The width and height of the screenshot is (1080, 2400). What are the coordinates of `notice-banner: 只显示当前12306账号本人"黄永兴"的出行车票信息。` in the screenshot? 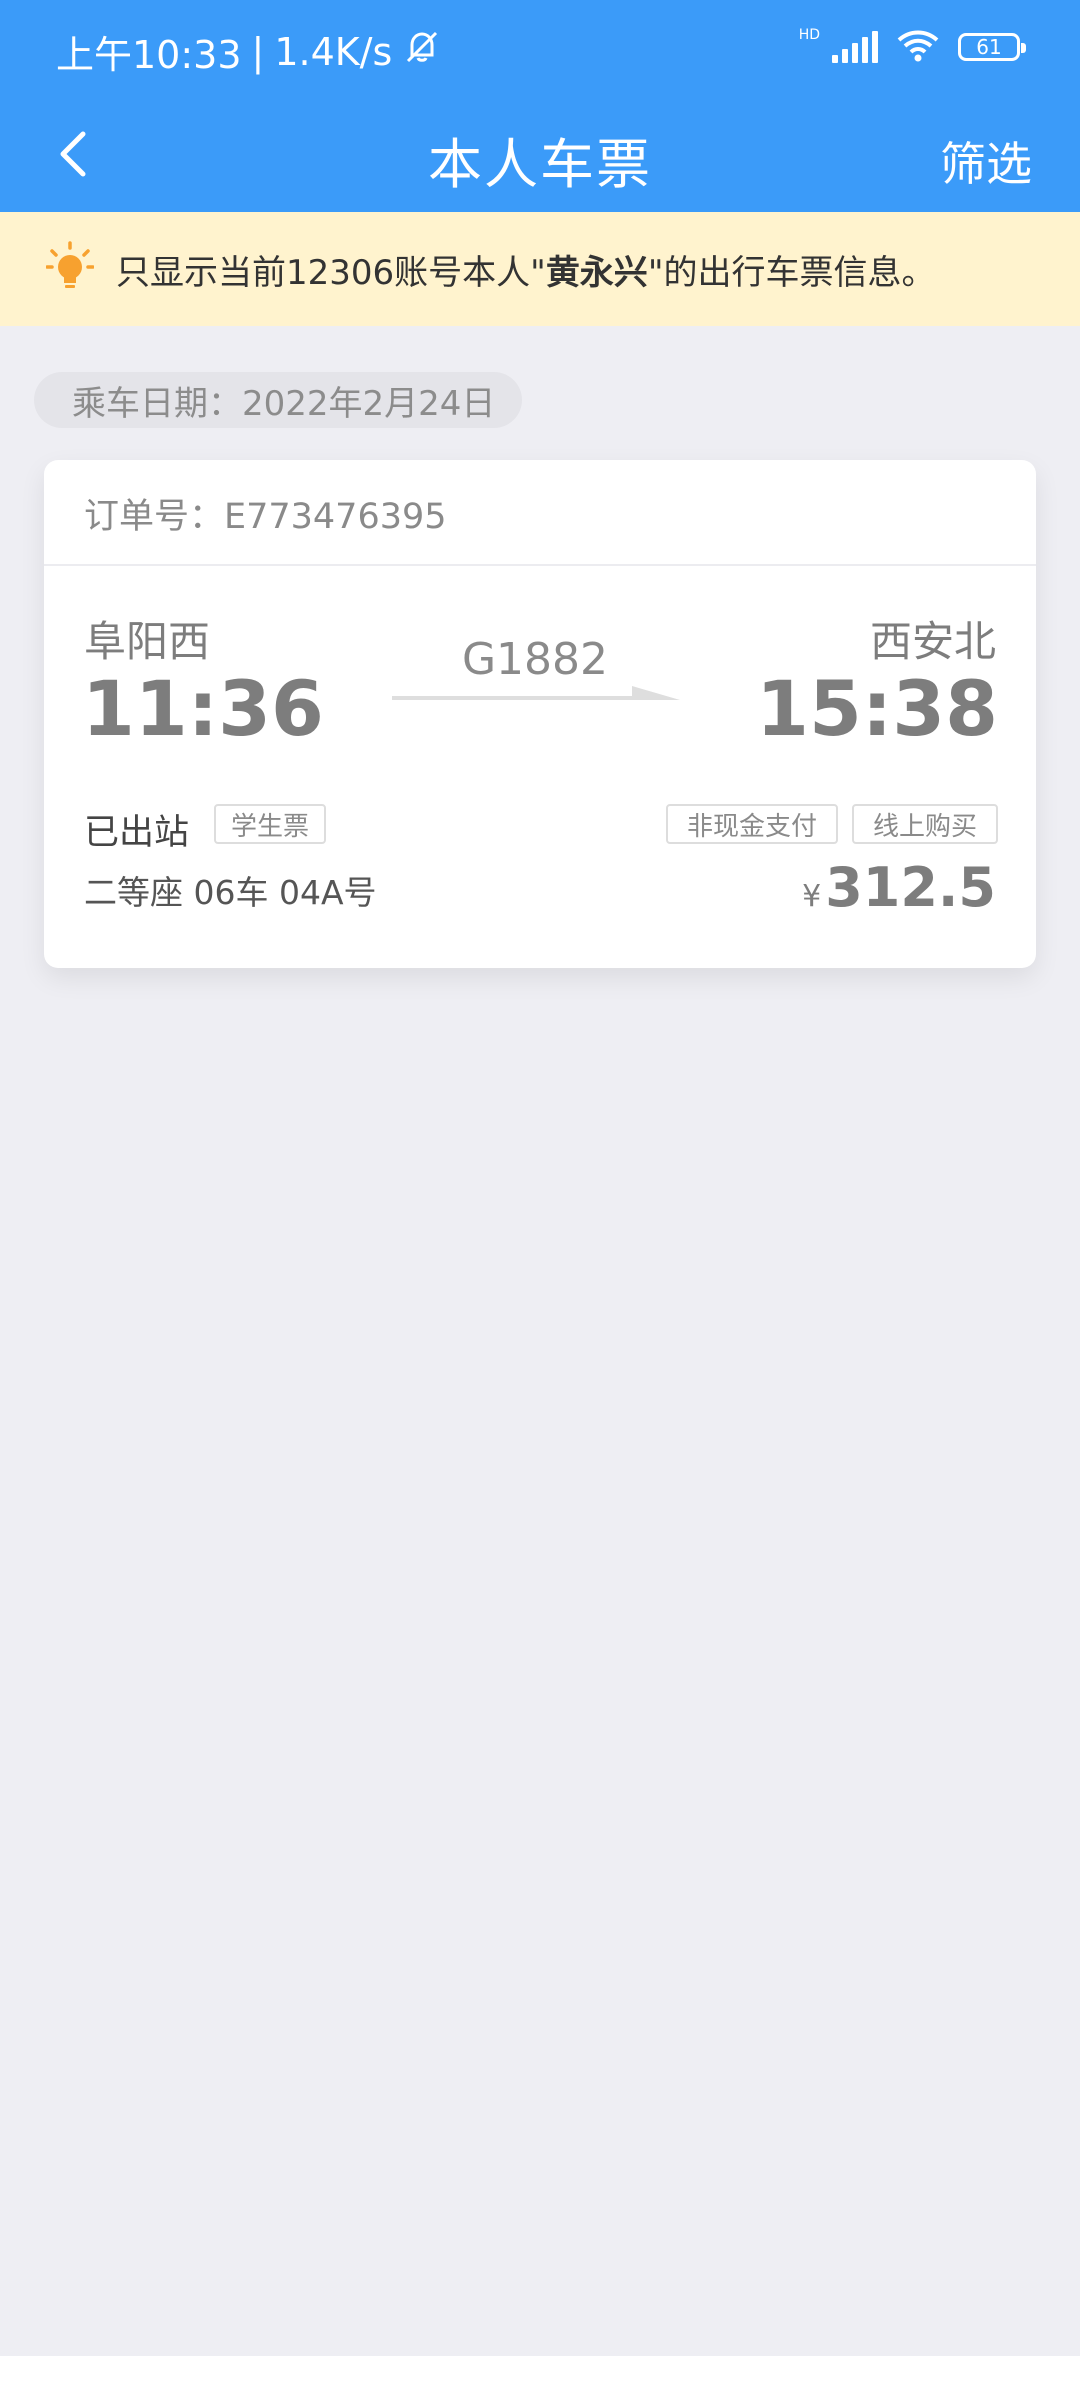 It's located at (540, 269).